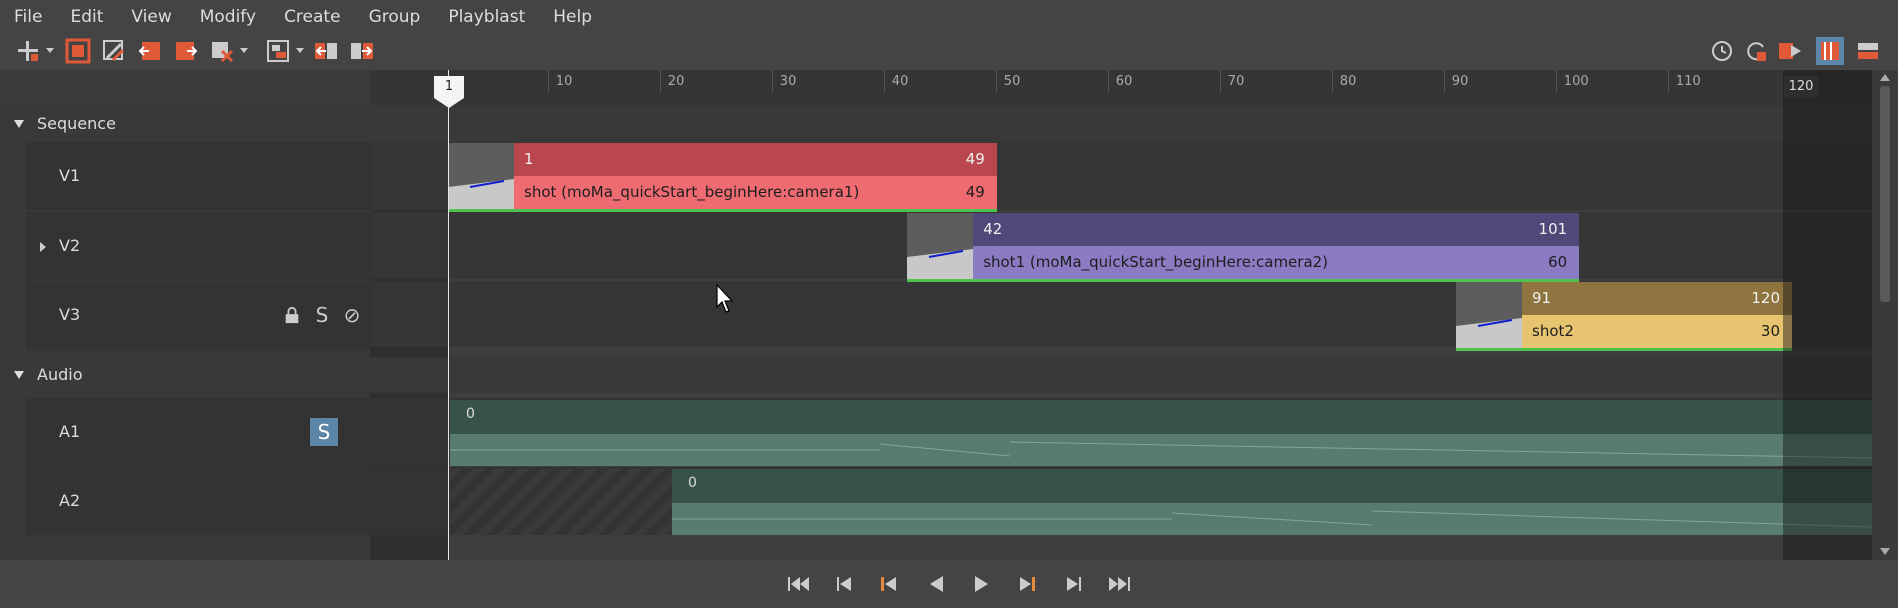 This screenshot has width=1898, height=608. Describe the element at coordinates (448, 315) in the screenshot. I see `playhead-line` at that location.